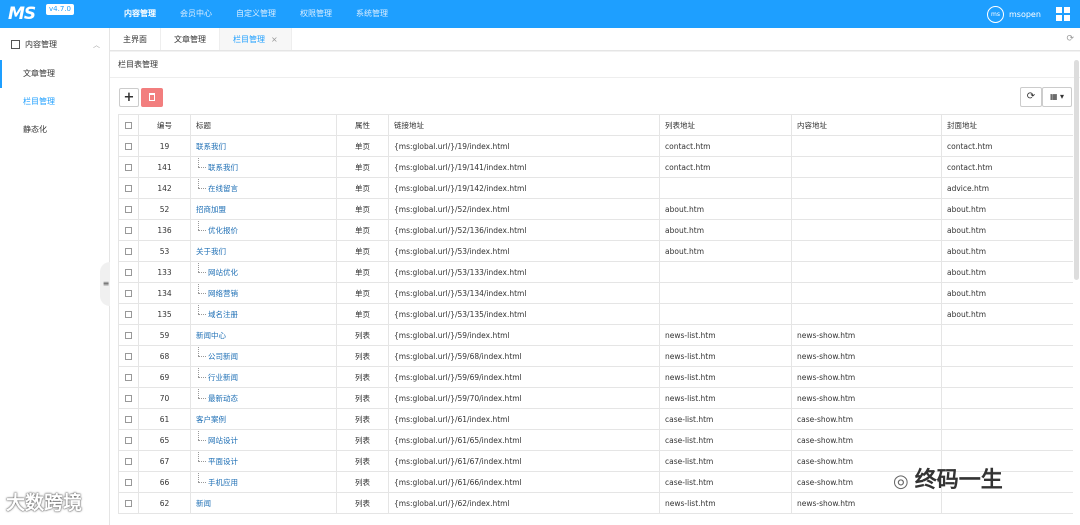  What do you see at coordinates (129, 97) in the screenshot?
I see `add-button: +` at bounding box center [129, 97].